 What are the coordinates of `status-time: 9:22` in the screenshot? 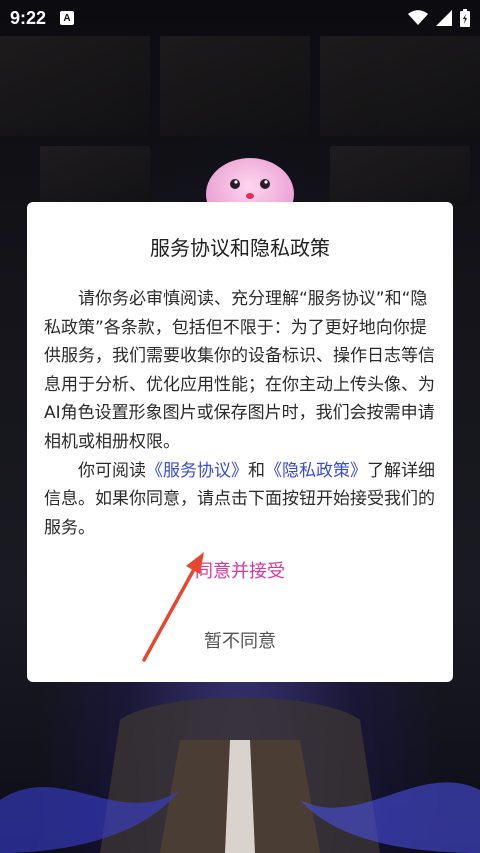 It's located at (28, 17).